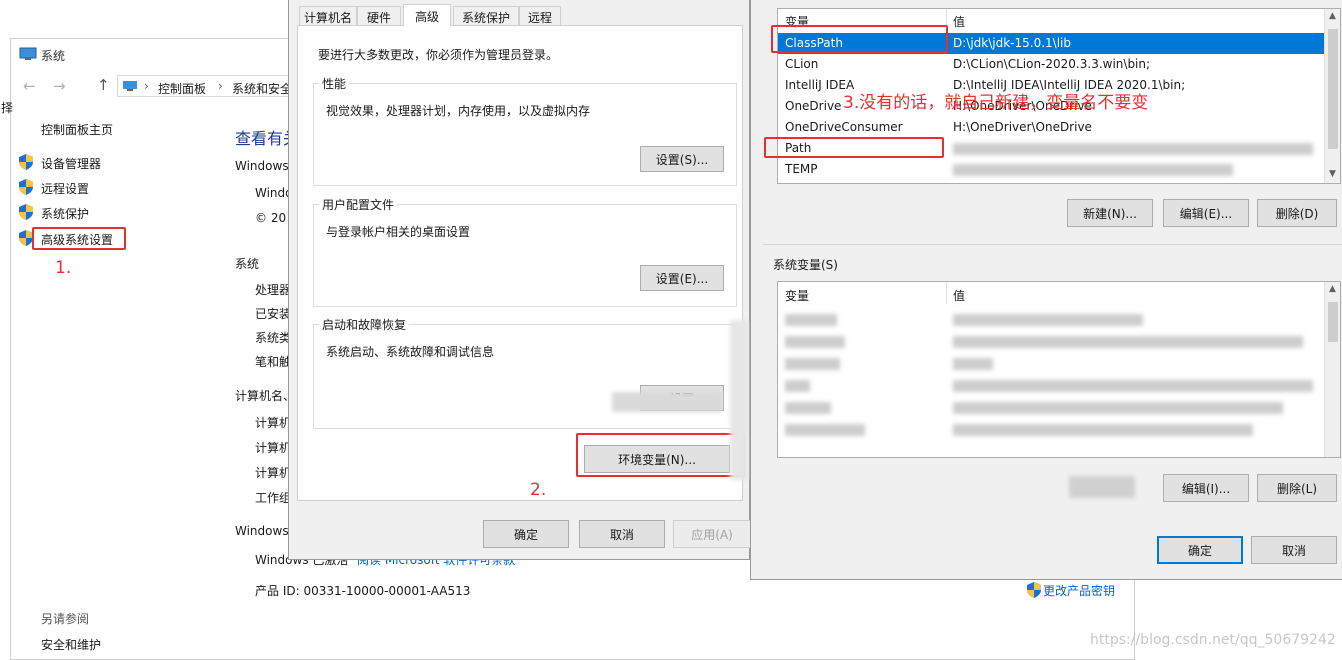 The height and width of the screenshot is (660, 1342). I want to click on startup-recovery-desc: 系统启动、系统故障和调试信息, so click(410, 352).